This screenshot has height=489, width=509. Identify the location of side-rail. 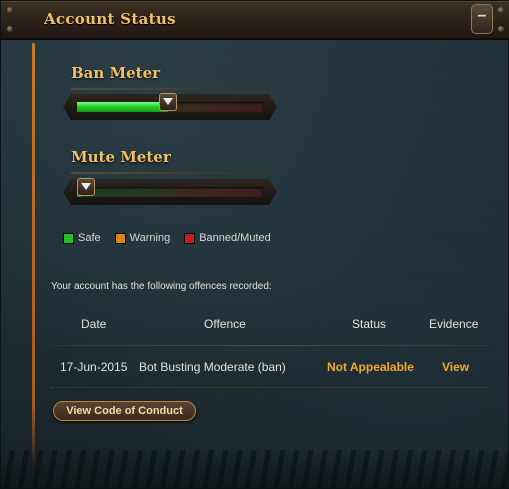
(33, 256).